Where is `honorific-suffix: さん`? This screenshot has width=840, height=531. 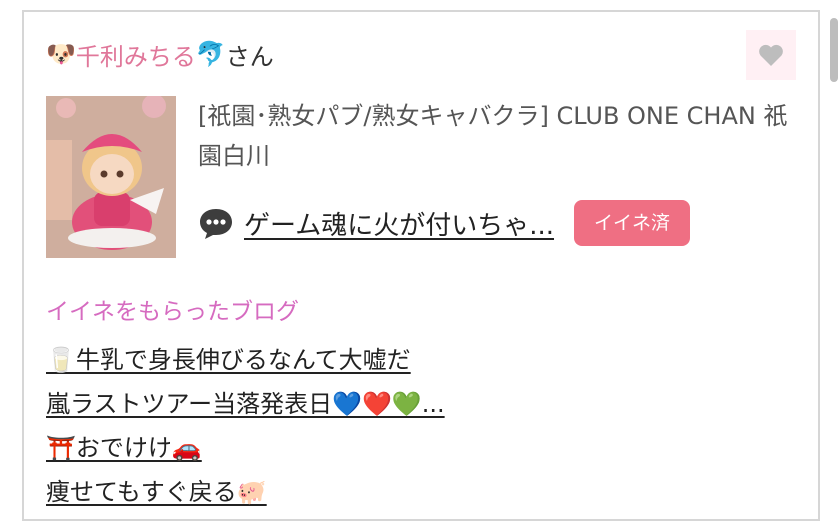 honorific-suffix: さん is located at coordinates (249, 56).